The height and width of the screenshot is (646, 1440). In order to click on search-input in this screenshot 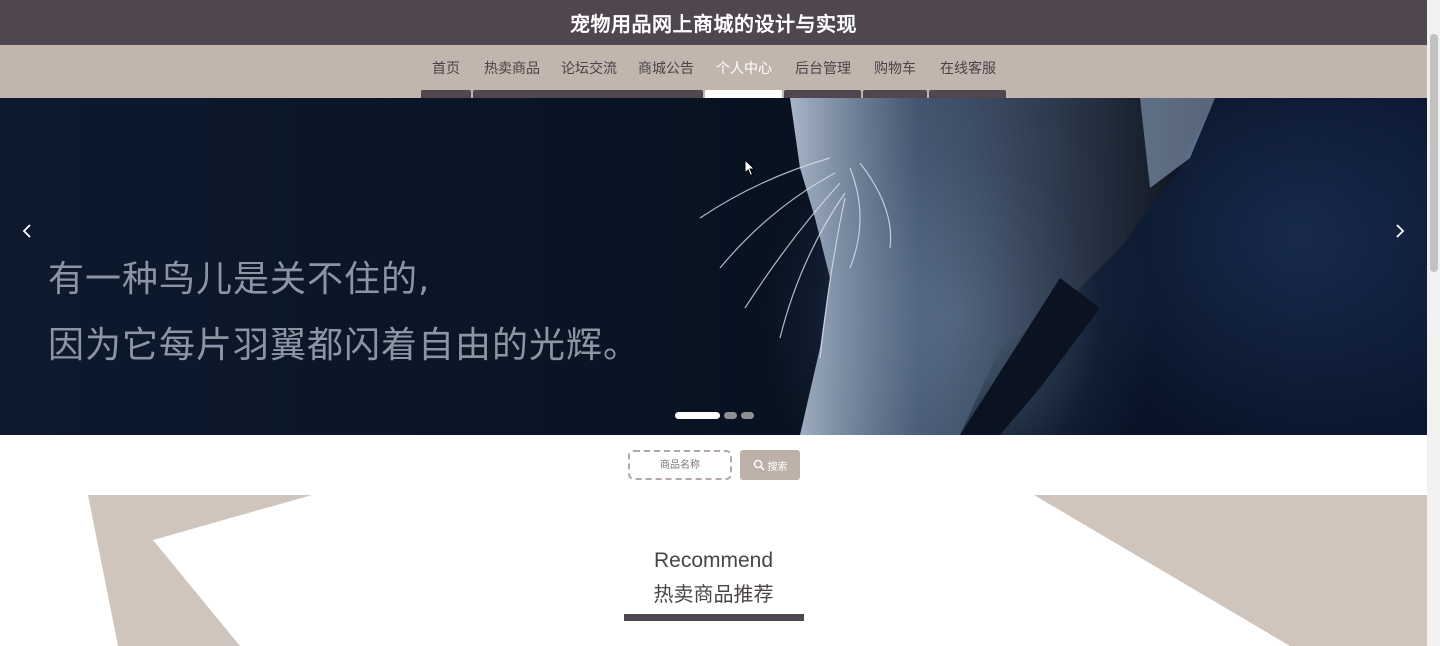, I will do `click(680, 465)`.